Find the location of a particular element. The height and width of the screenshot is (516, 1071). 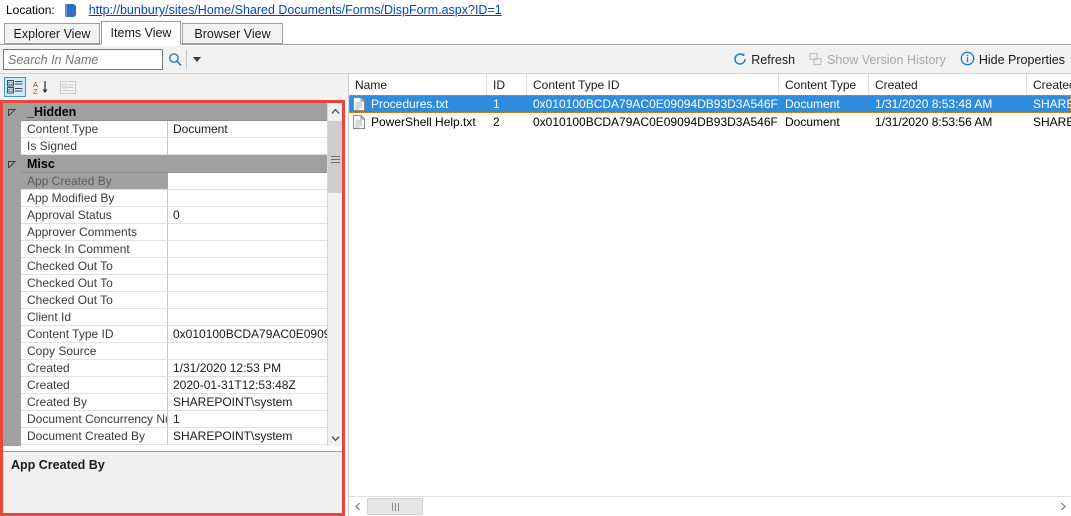

property-row: Check In Comment is located at coordinates (165, 249).